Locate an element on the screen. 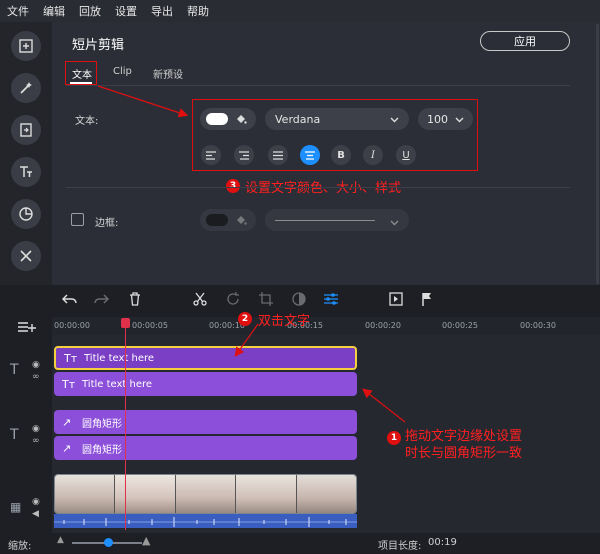 The image size is (600, 554). zoom-out-icon: ▲ is located at coordinates (60, 540).